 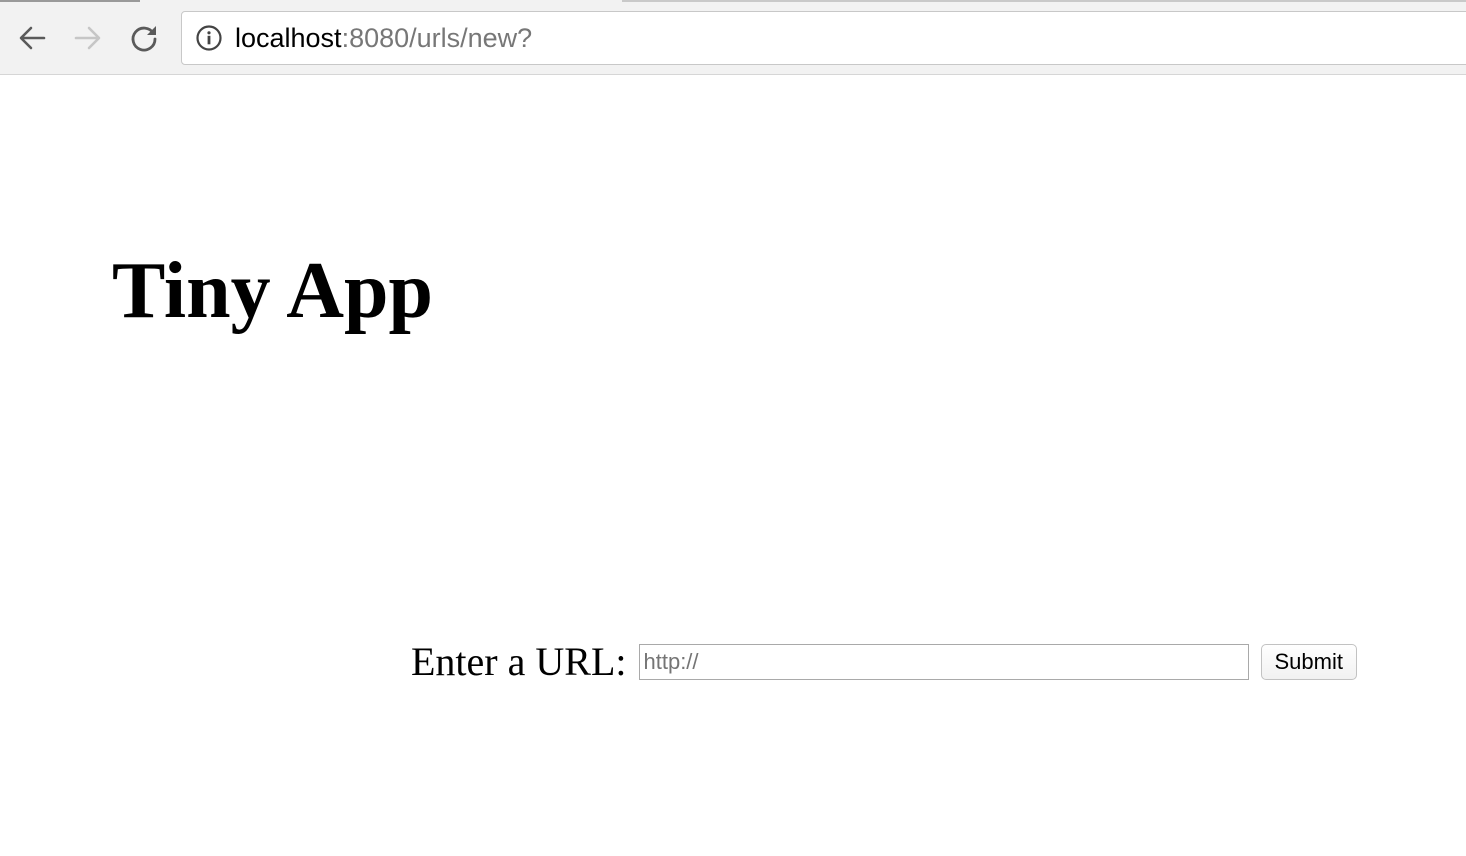 I want to click on reload-button, so click(x=144, y=38).